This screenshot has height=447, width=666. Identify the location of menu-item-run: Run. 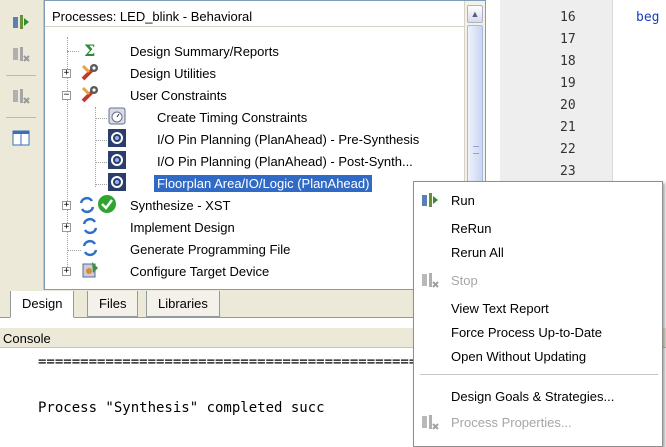
(538, 200).